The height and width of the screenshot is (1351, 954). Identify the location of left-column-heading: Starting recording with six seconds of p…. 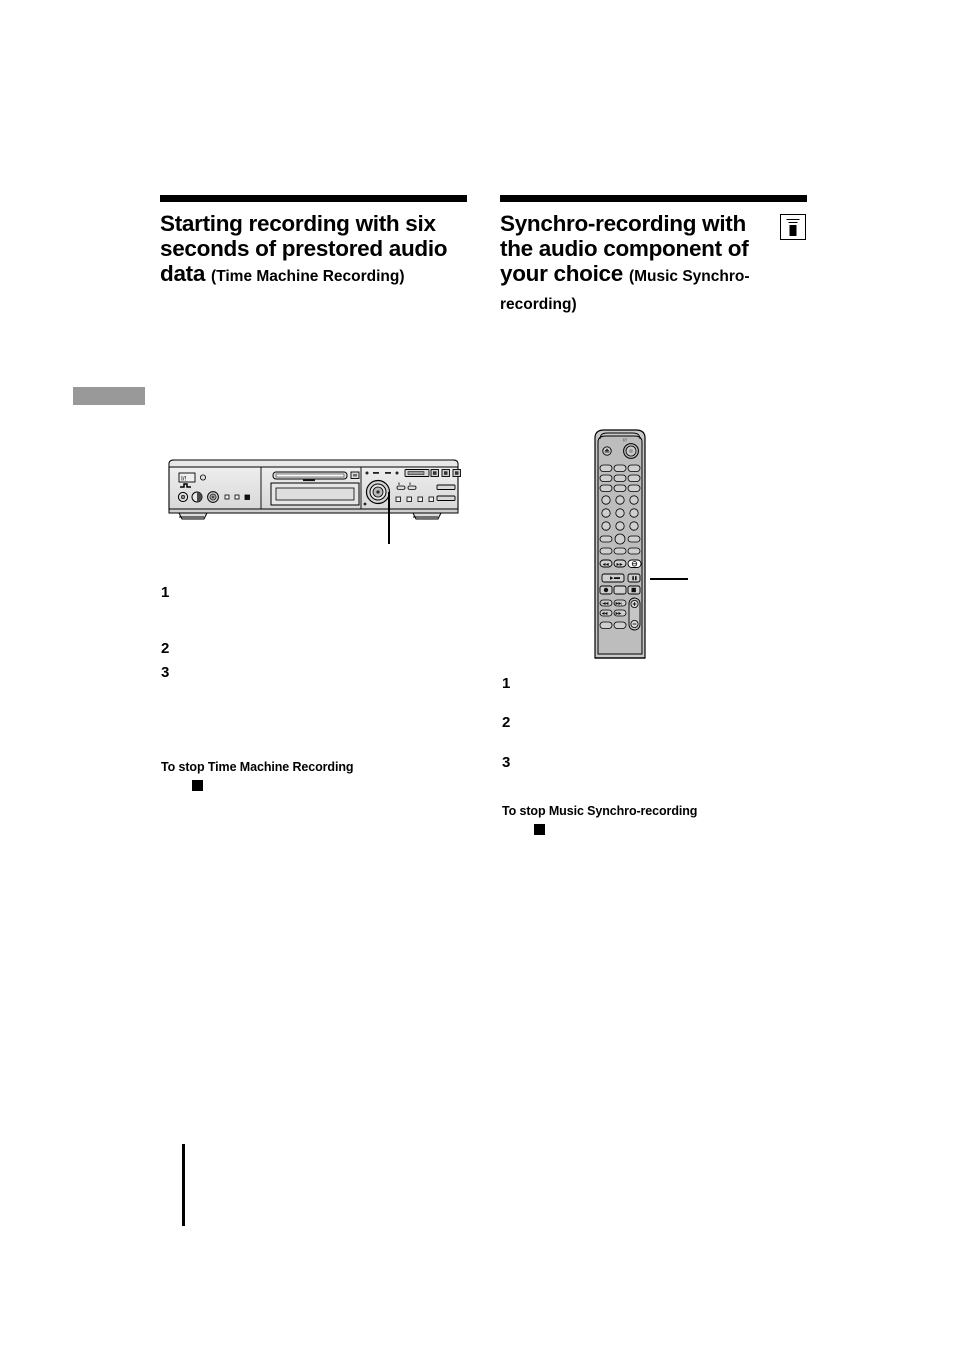
(316, 250).